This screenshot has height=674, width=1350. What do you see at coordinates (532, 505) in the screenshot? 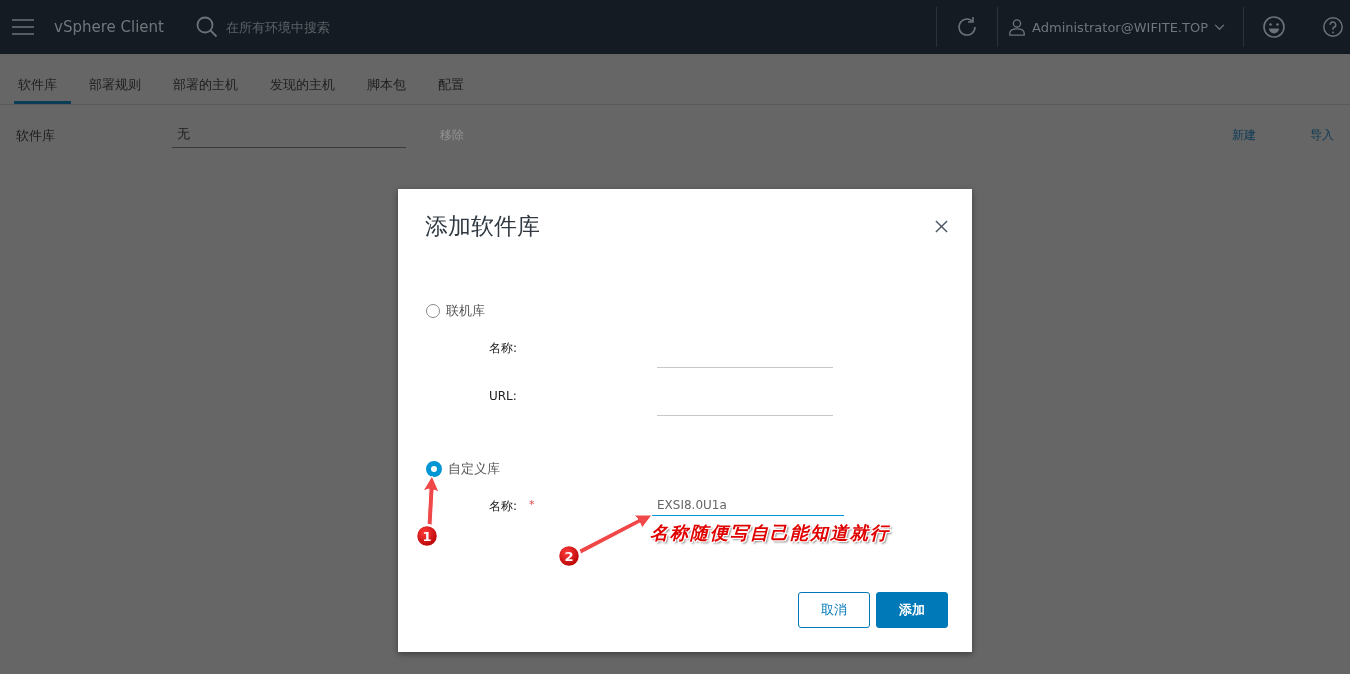
I see `required-mark: *` at bounding box center [532, 505].